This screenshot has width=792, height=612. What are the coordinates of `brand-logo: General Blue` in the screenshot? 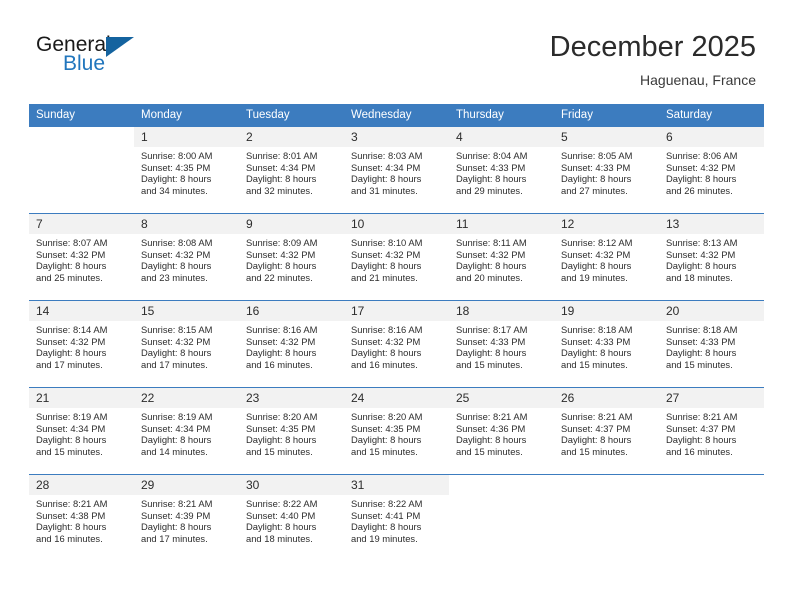 It's located at (146, 61).